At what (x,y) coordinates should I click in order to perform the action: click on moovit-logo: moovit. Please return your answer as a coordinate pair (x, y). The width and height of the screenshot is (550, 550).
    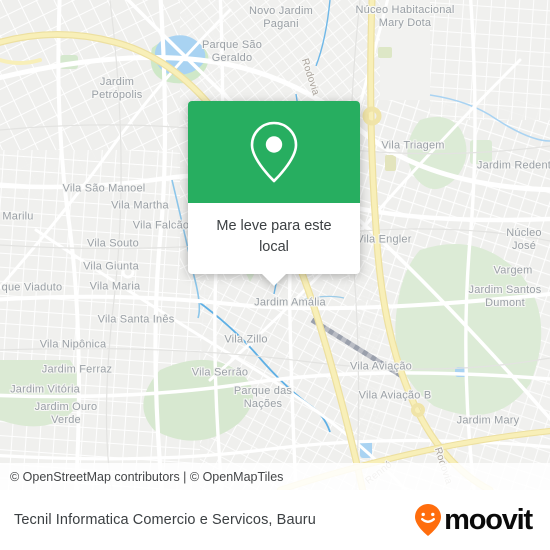
    Looking at the image, I should click on (473, 520).